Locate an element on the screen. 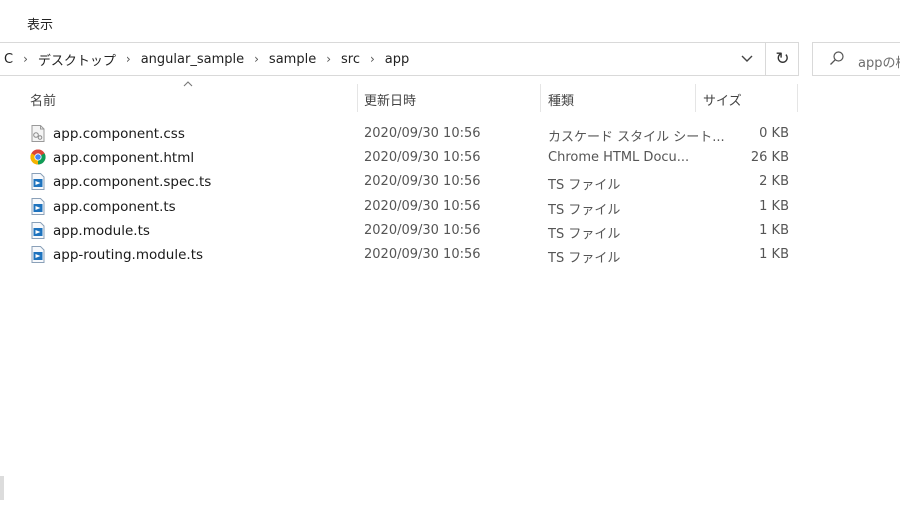  search-icon is located at coordinates (837, 58).